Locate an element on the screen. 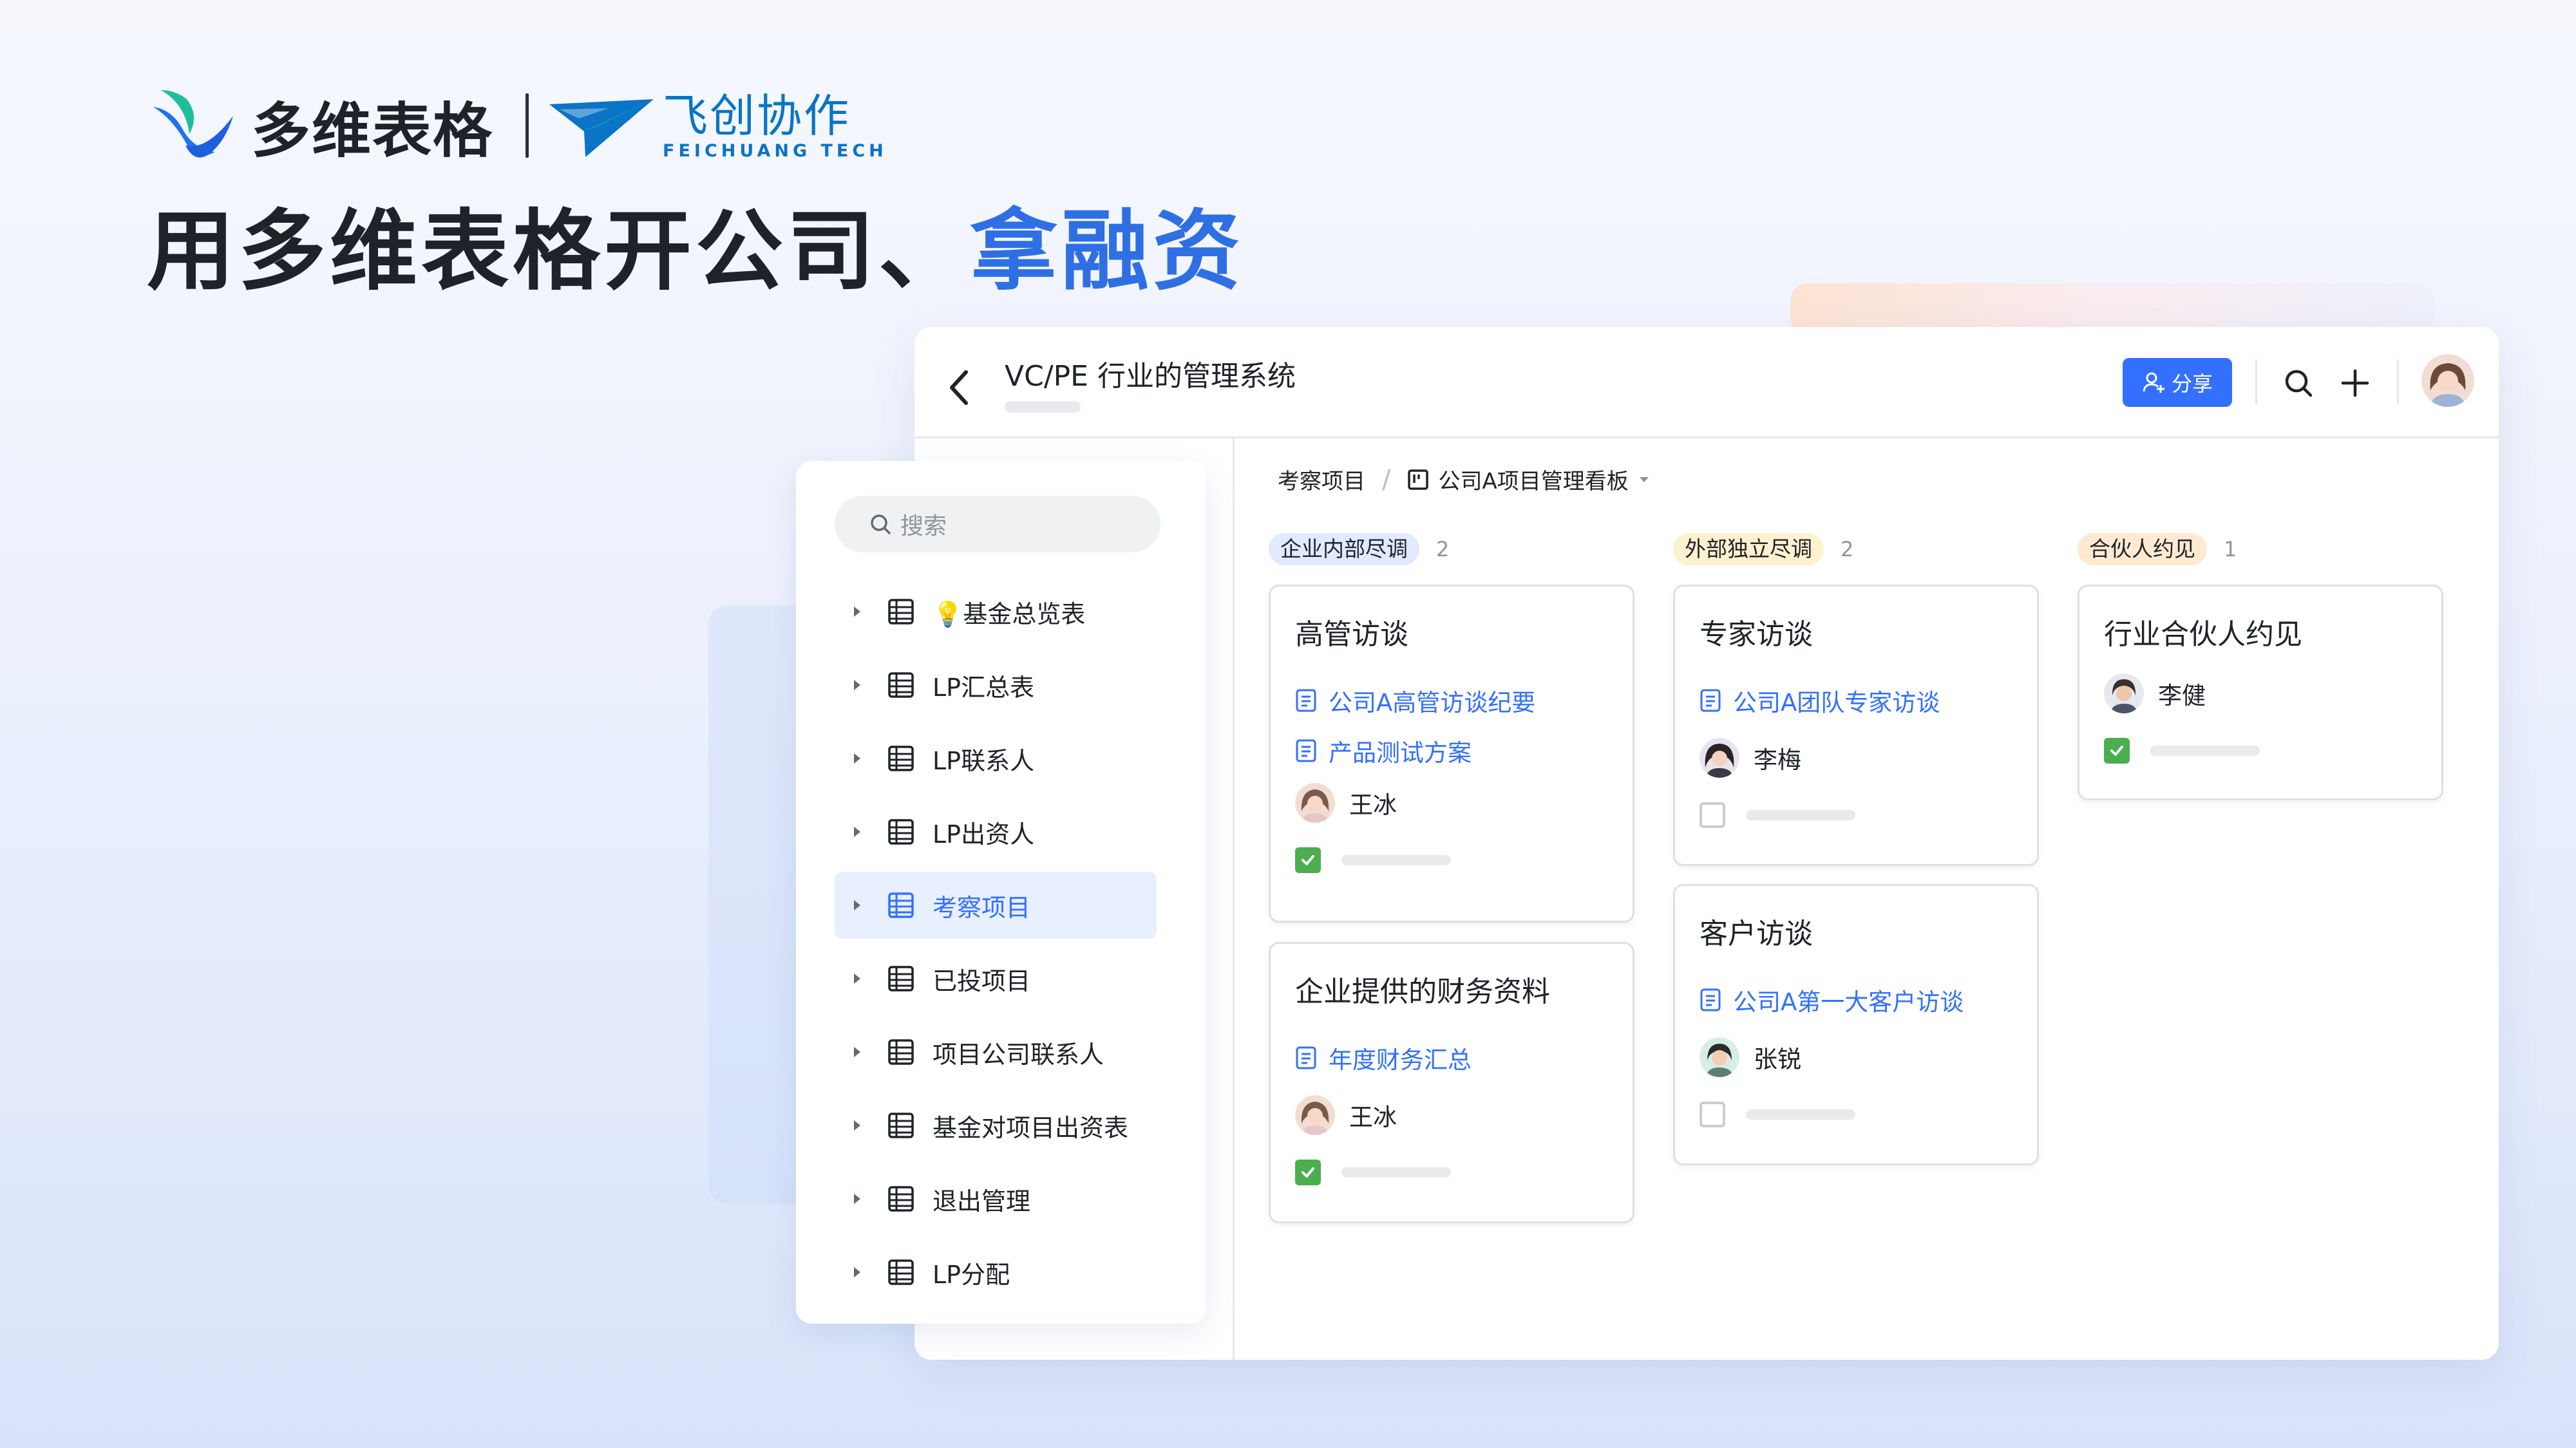  breadcrumb-view: 公司A项目管理看板 is located at coordinates (1533, 480).